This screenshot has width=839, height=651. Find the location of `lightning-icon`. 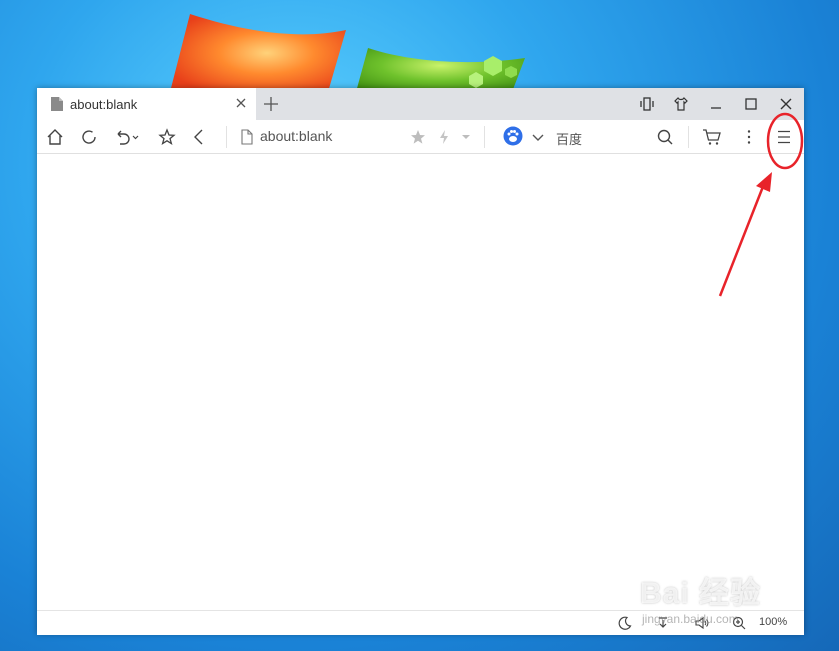

lightning-icon is located at coordinates (444, 137).